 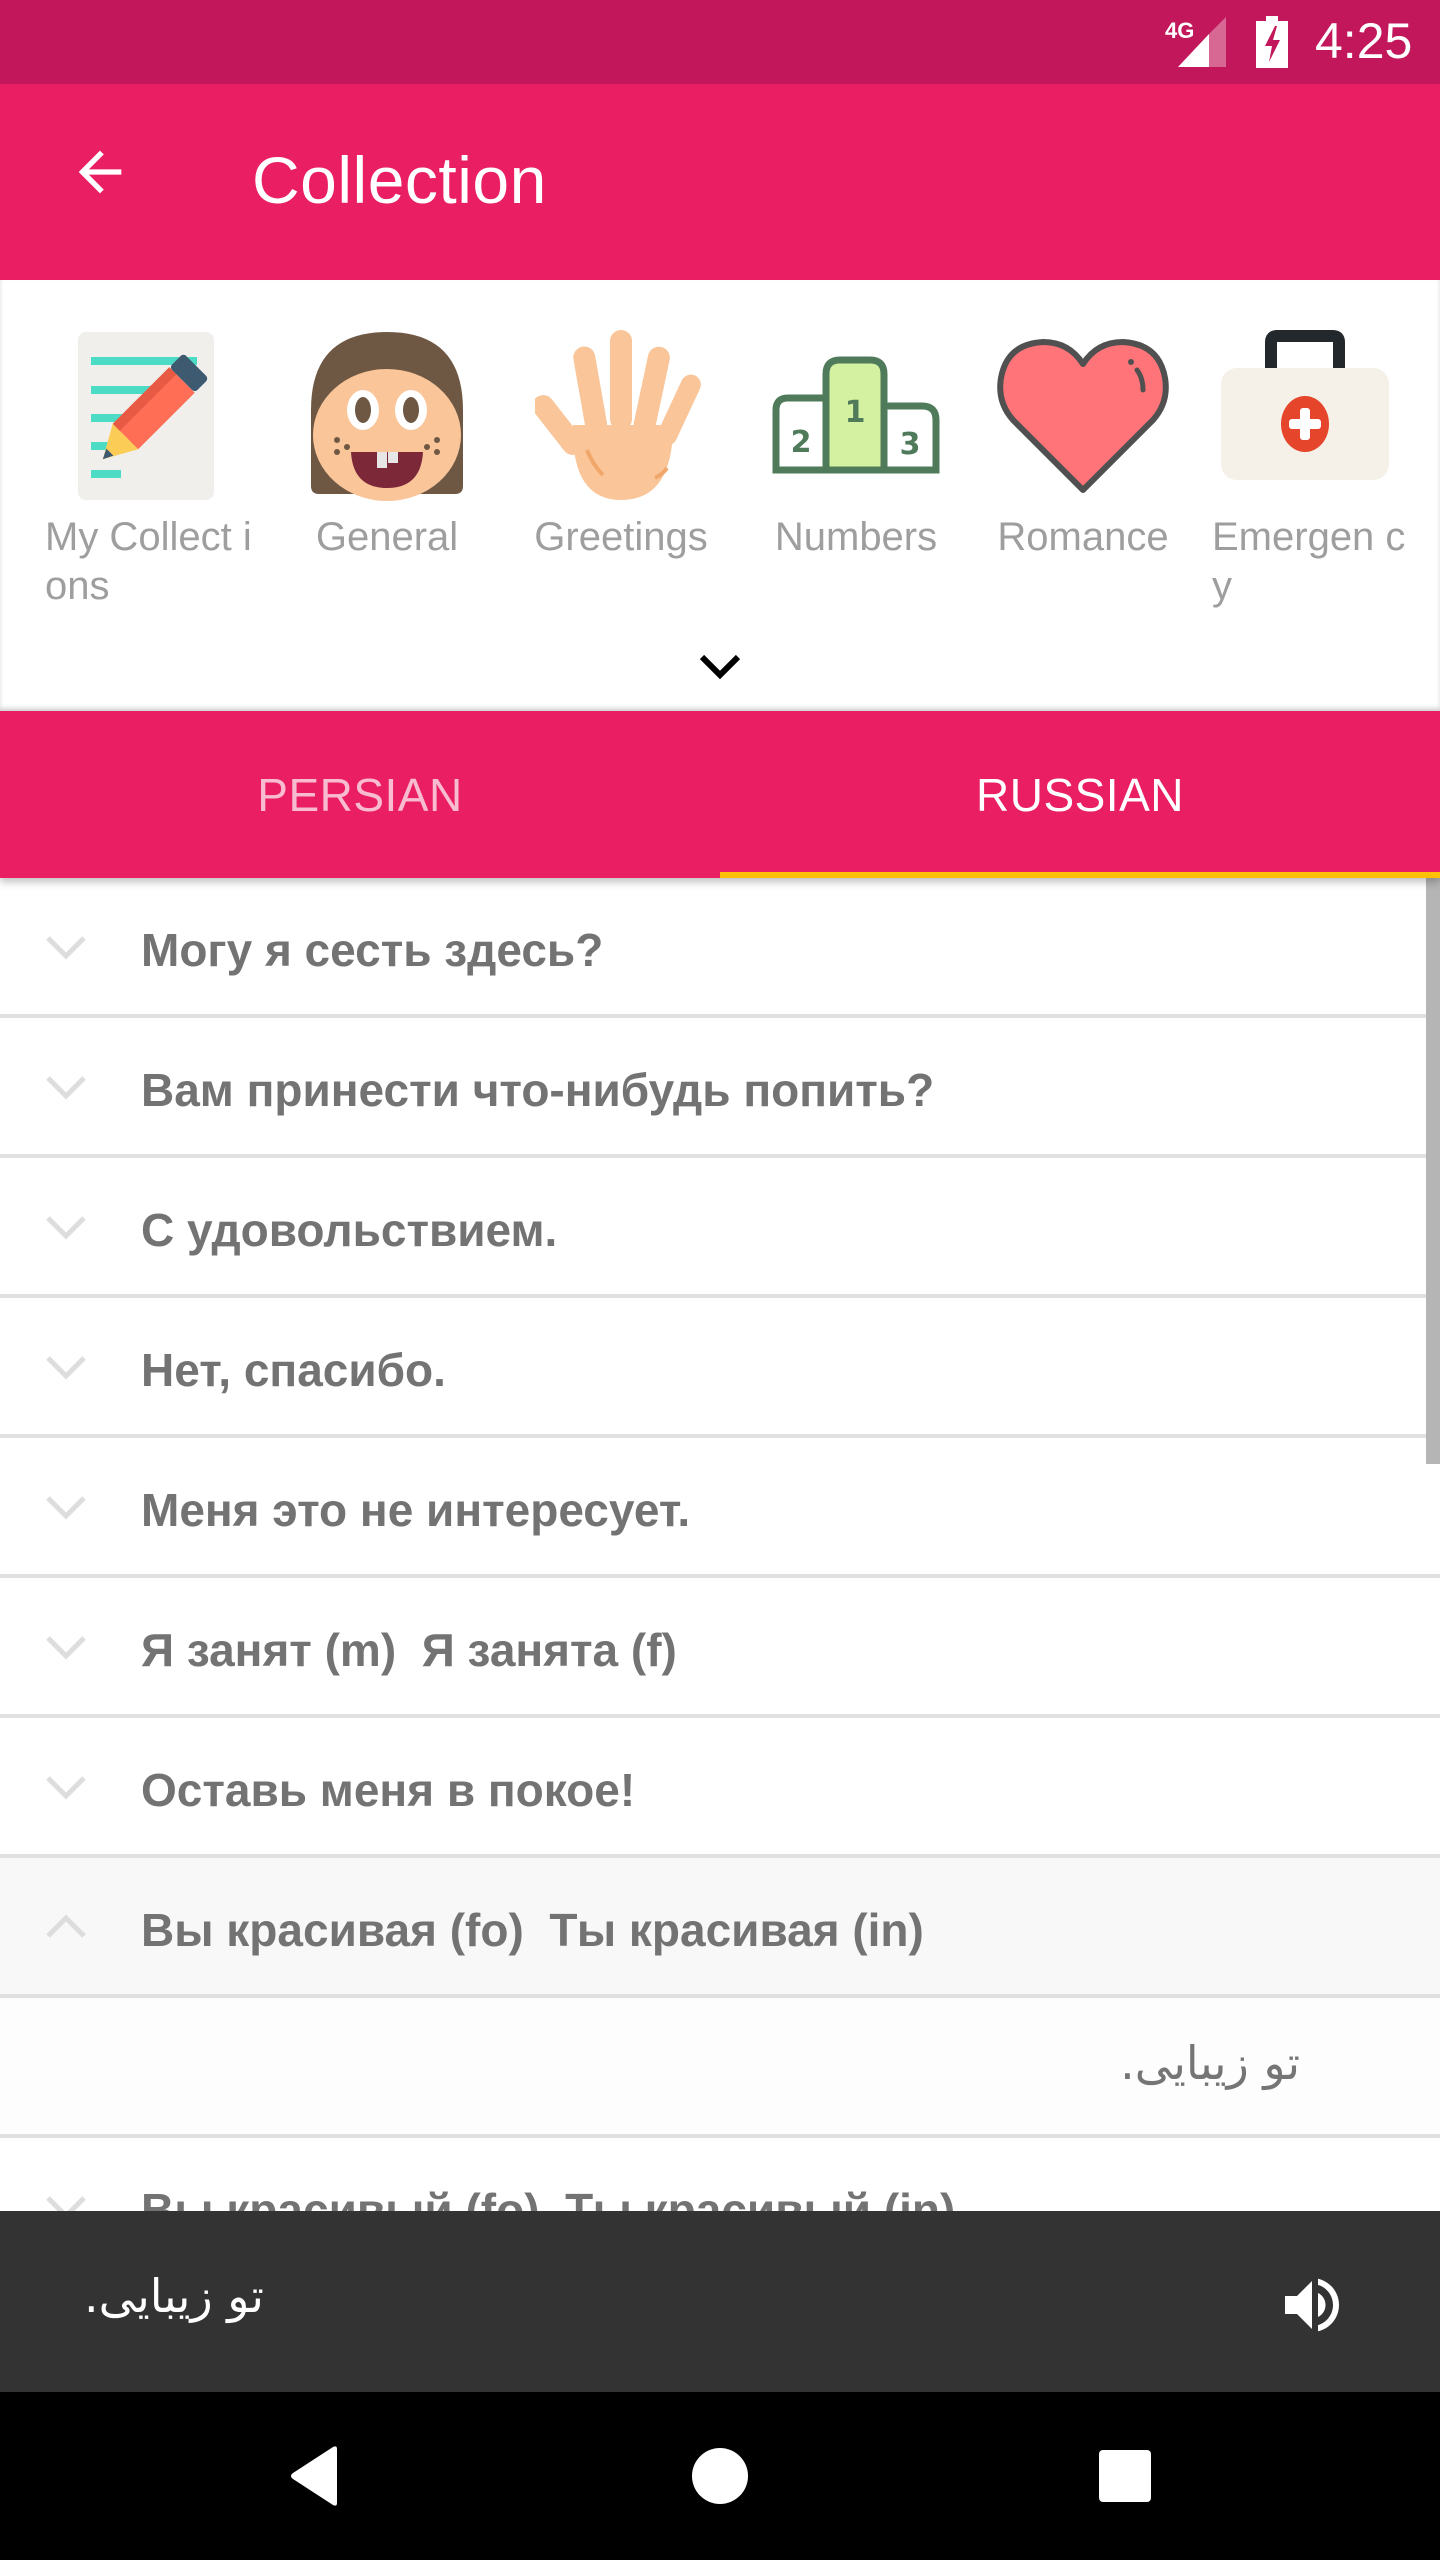 I want to click on language-tabs: PERSIAN RUSSIAN, so click(x=720, y=794).